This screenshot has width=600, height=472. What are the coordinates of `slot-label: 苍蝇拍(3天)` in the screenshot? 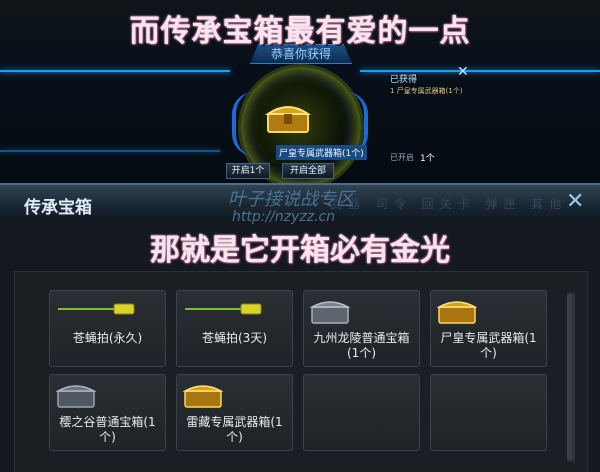 It's located at (234, 338).